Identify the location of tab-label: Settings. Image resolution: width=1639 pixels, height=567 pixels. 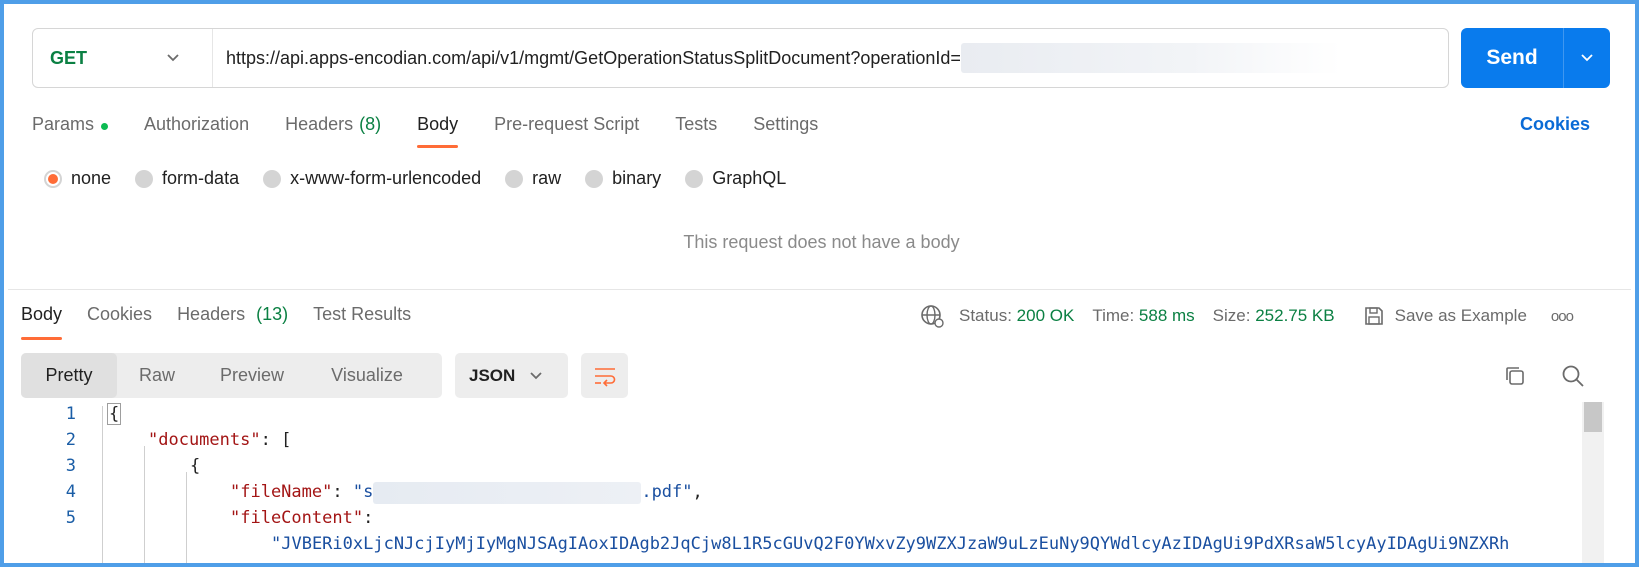
(786, 124).